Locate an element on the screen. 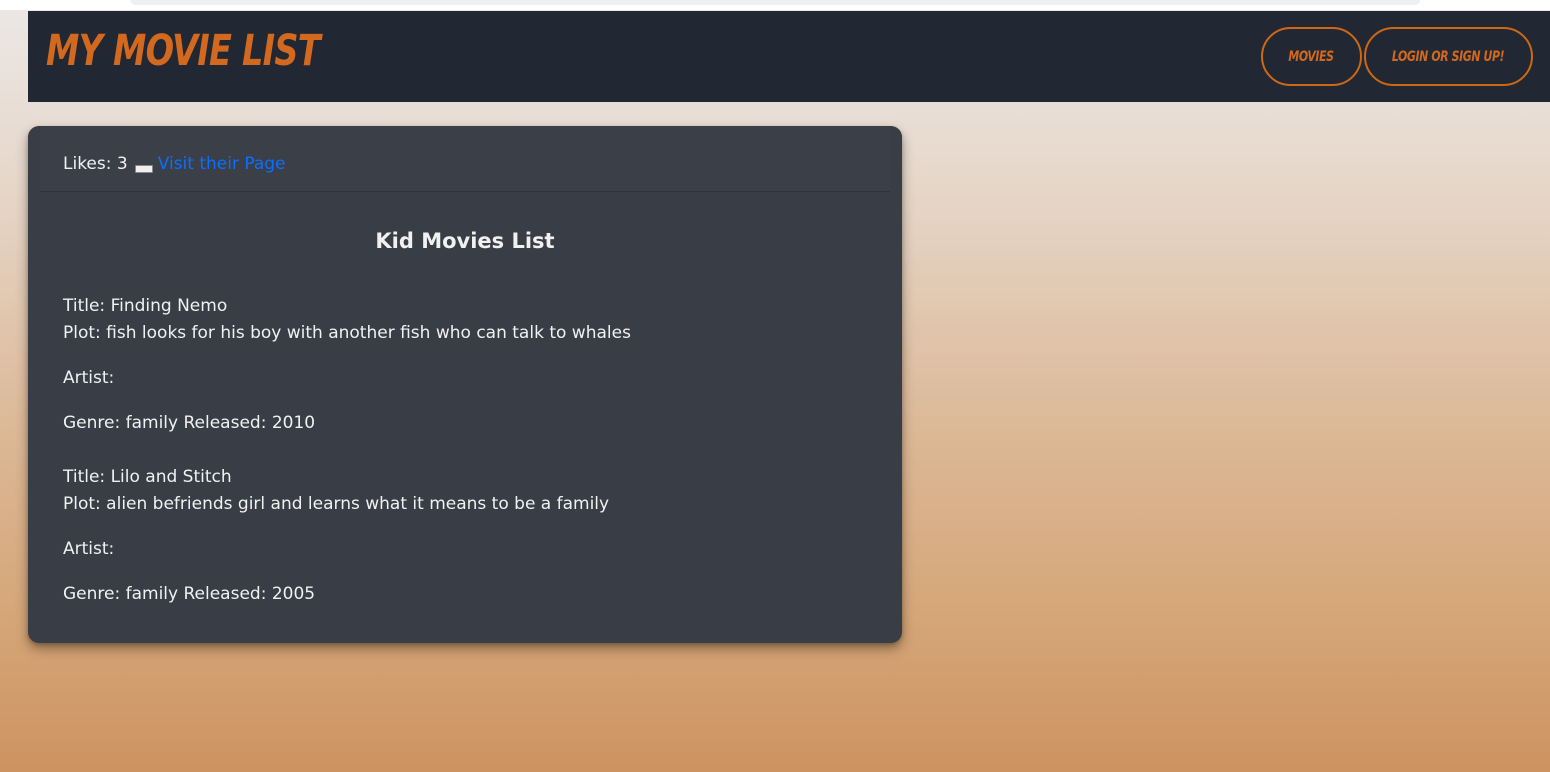 The height and width of the screenshot is (772, 1550). movie-genre-released: Genre: family Released: 2005 is located at coordinates (189, 594).